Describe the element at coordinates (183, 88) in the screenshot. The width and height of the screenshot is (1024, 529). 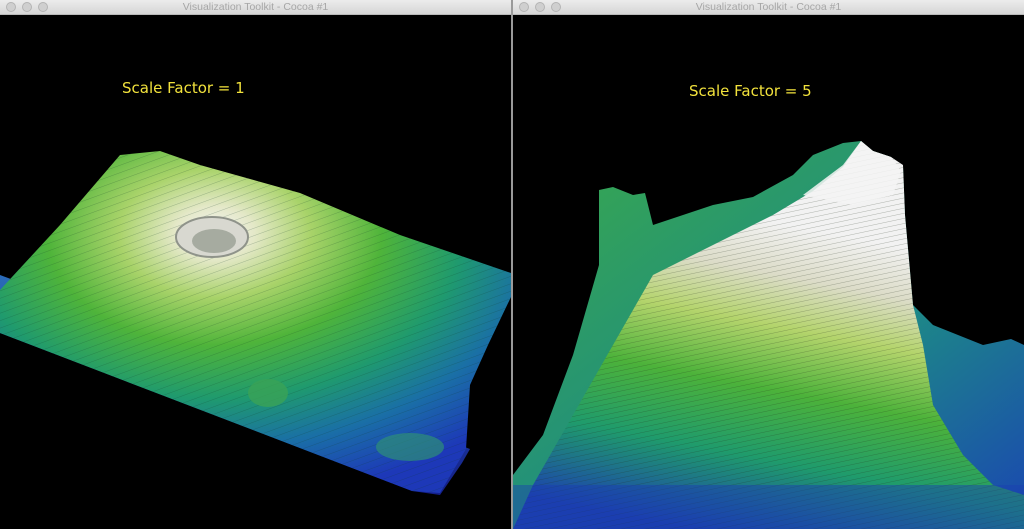
I see `scale-factor-label: Scale Factor = 1` at that location.